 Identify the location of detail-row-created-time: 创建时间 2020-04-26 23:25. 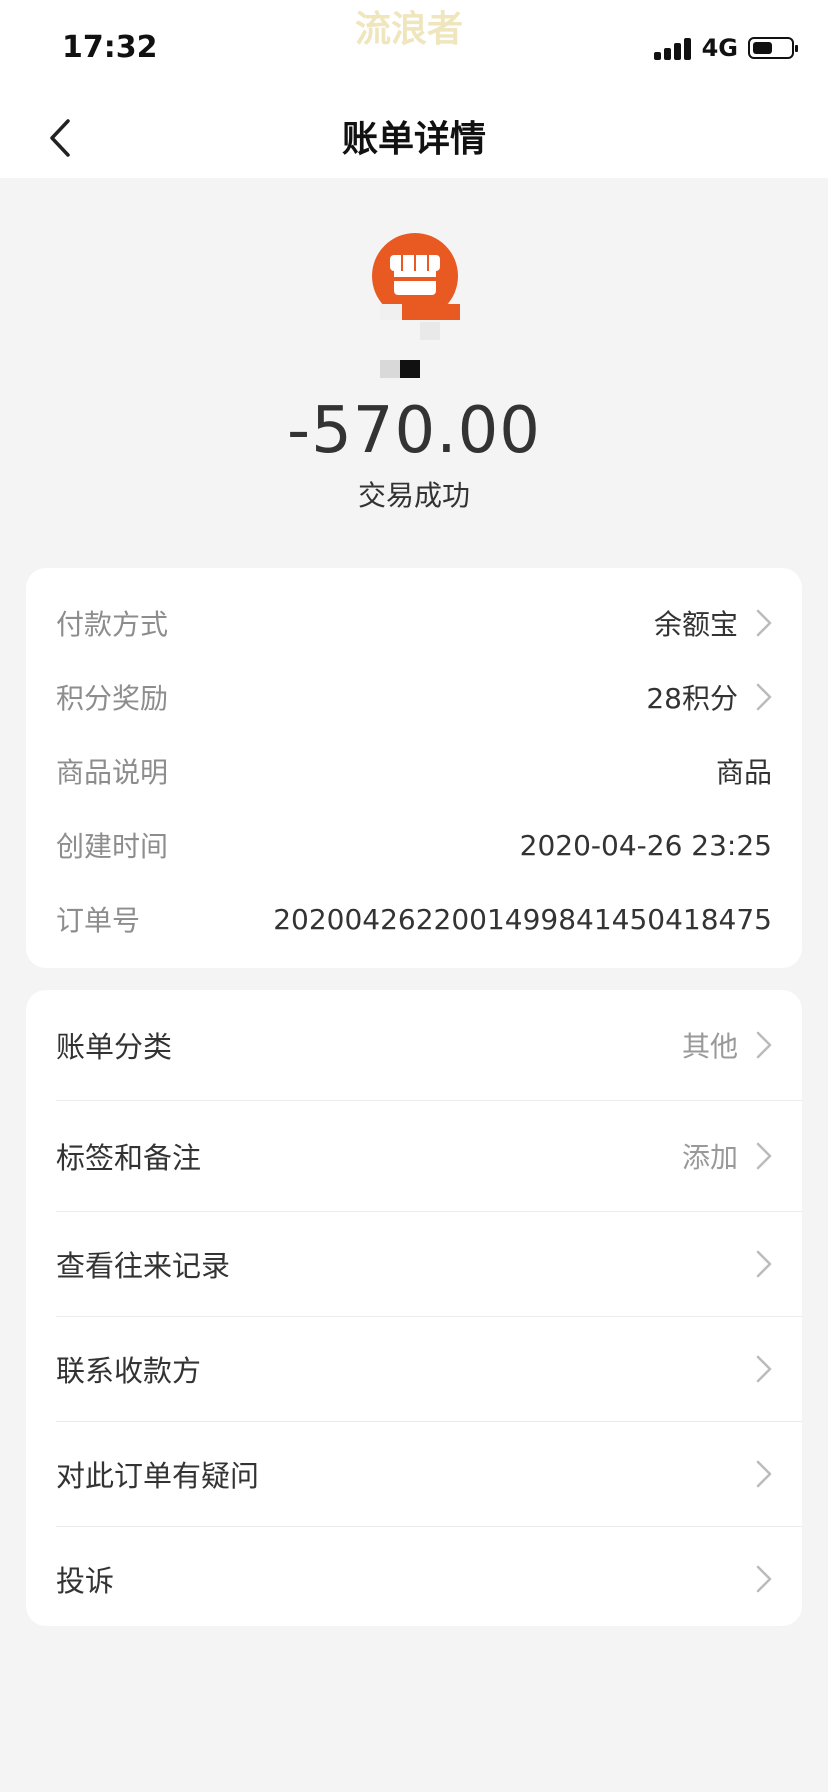
(414, 845).